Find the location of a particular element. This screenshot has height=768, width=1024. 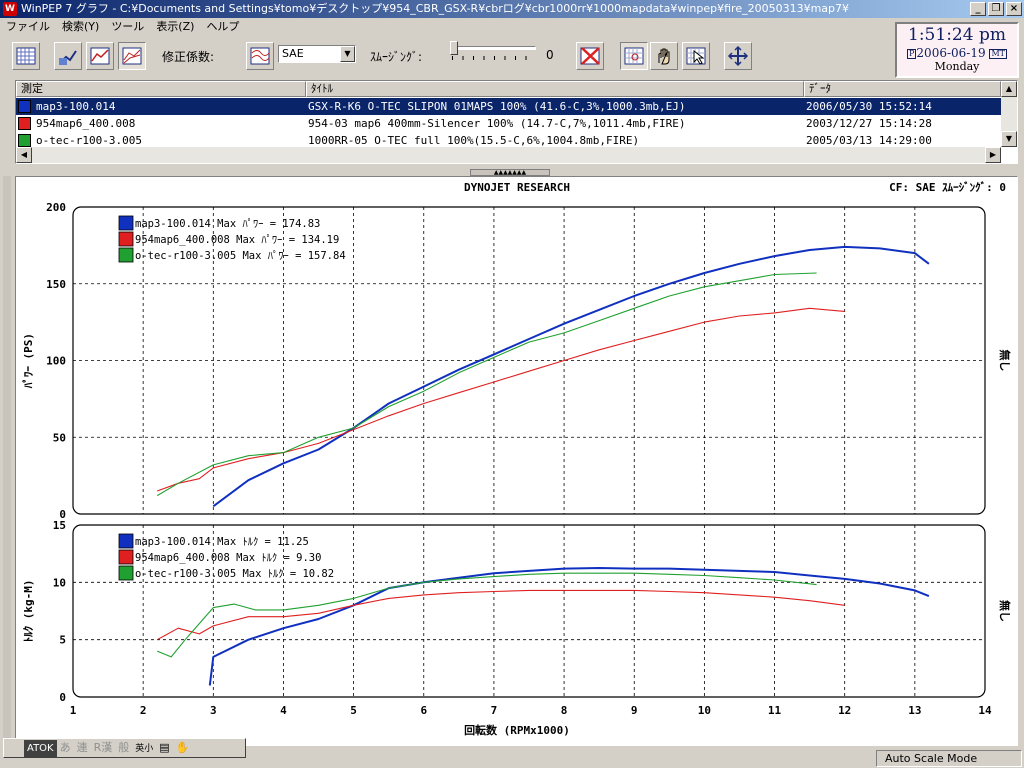

x-tick-label: 11 is located at coordinates (775, 710).